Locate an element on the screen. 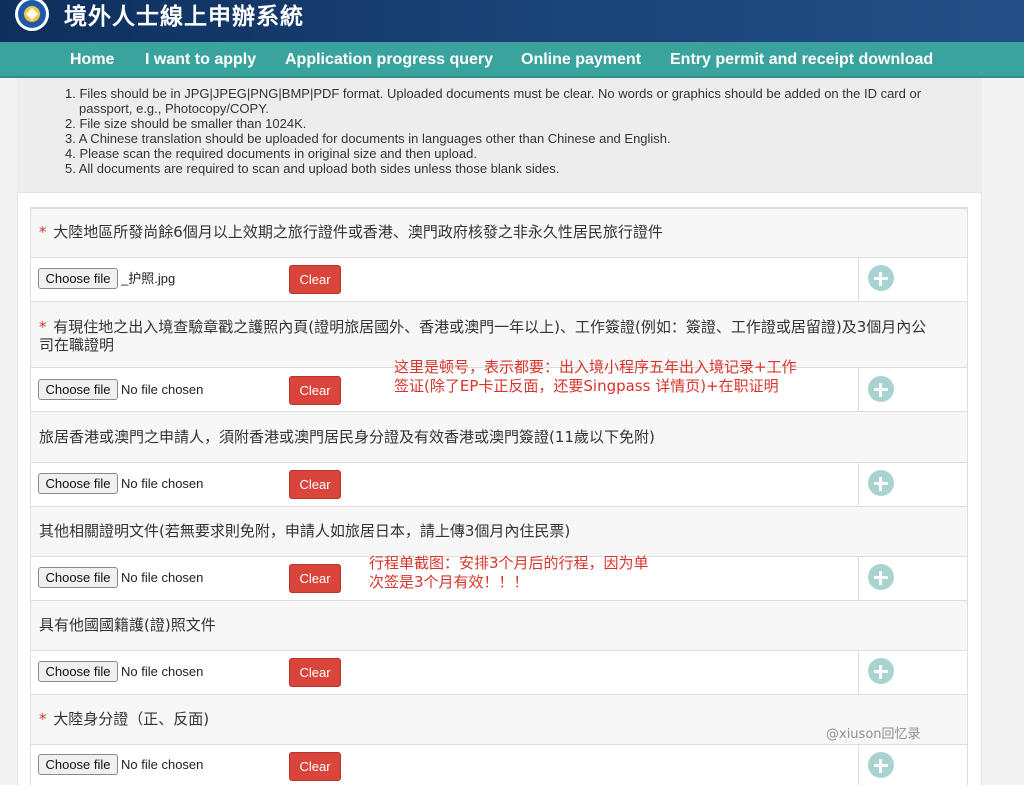 This screenshot has width=1024, height=785. section-title-text: 具有他國國籍護(證)照文件 is located at coordinates (127, 625).